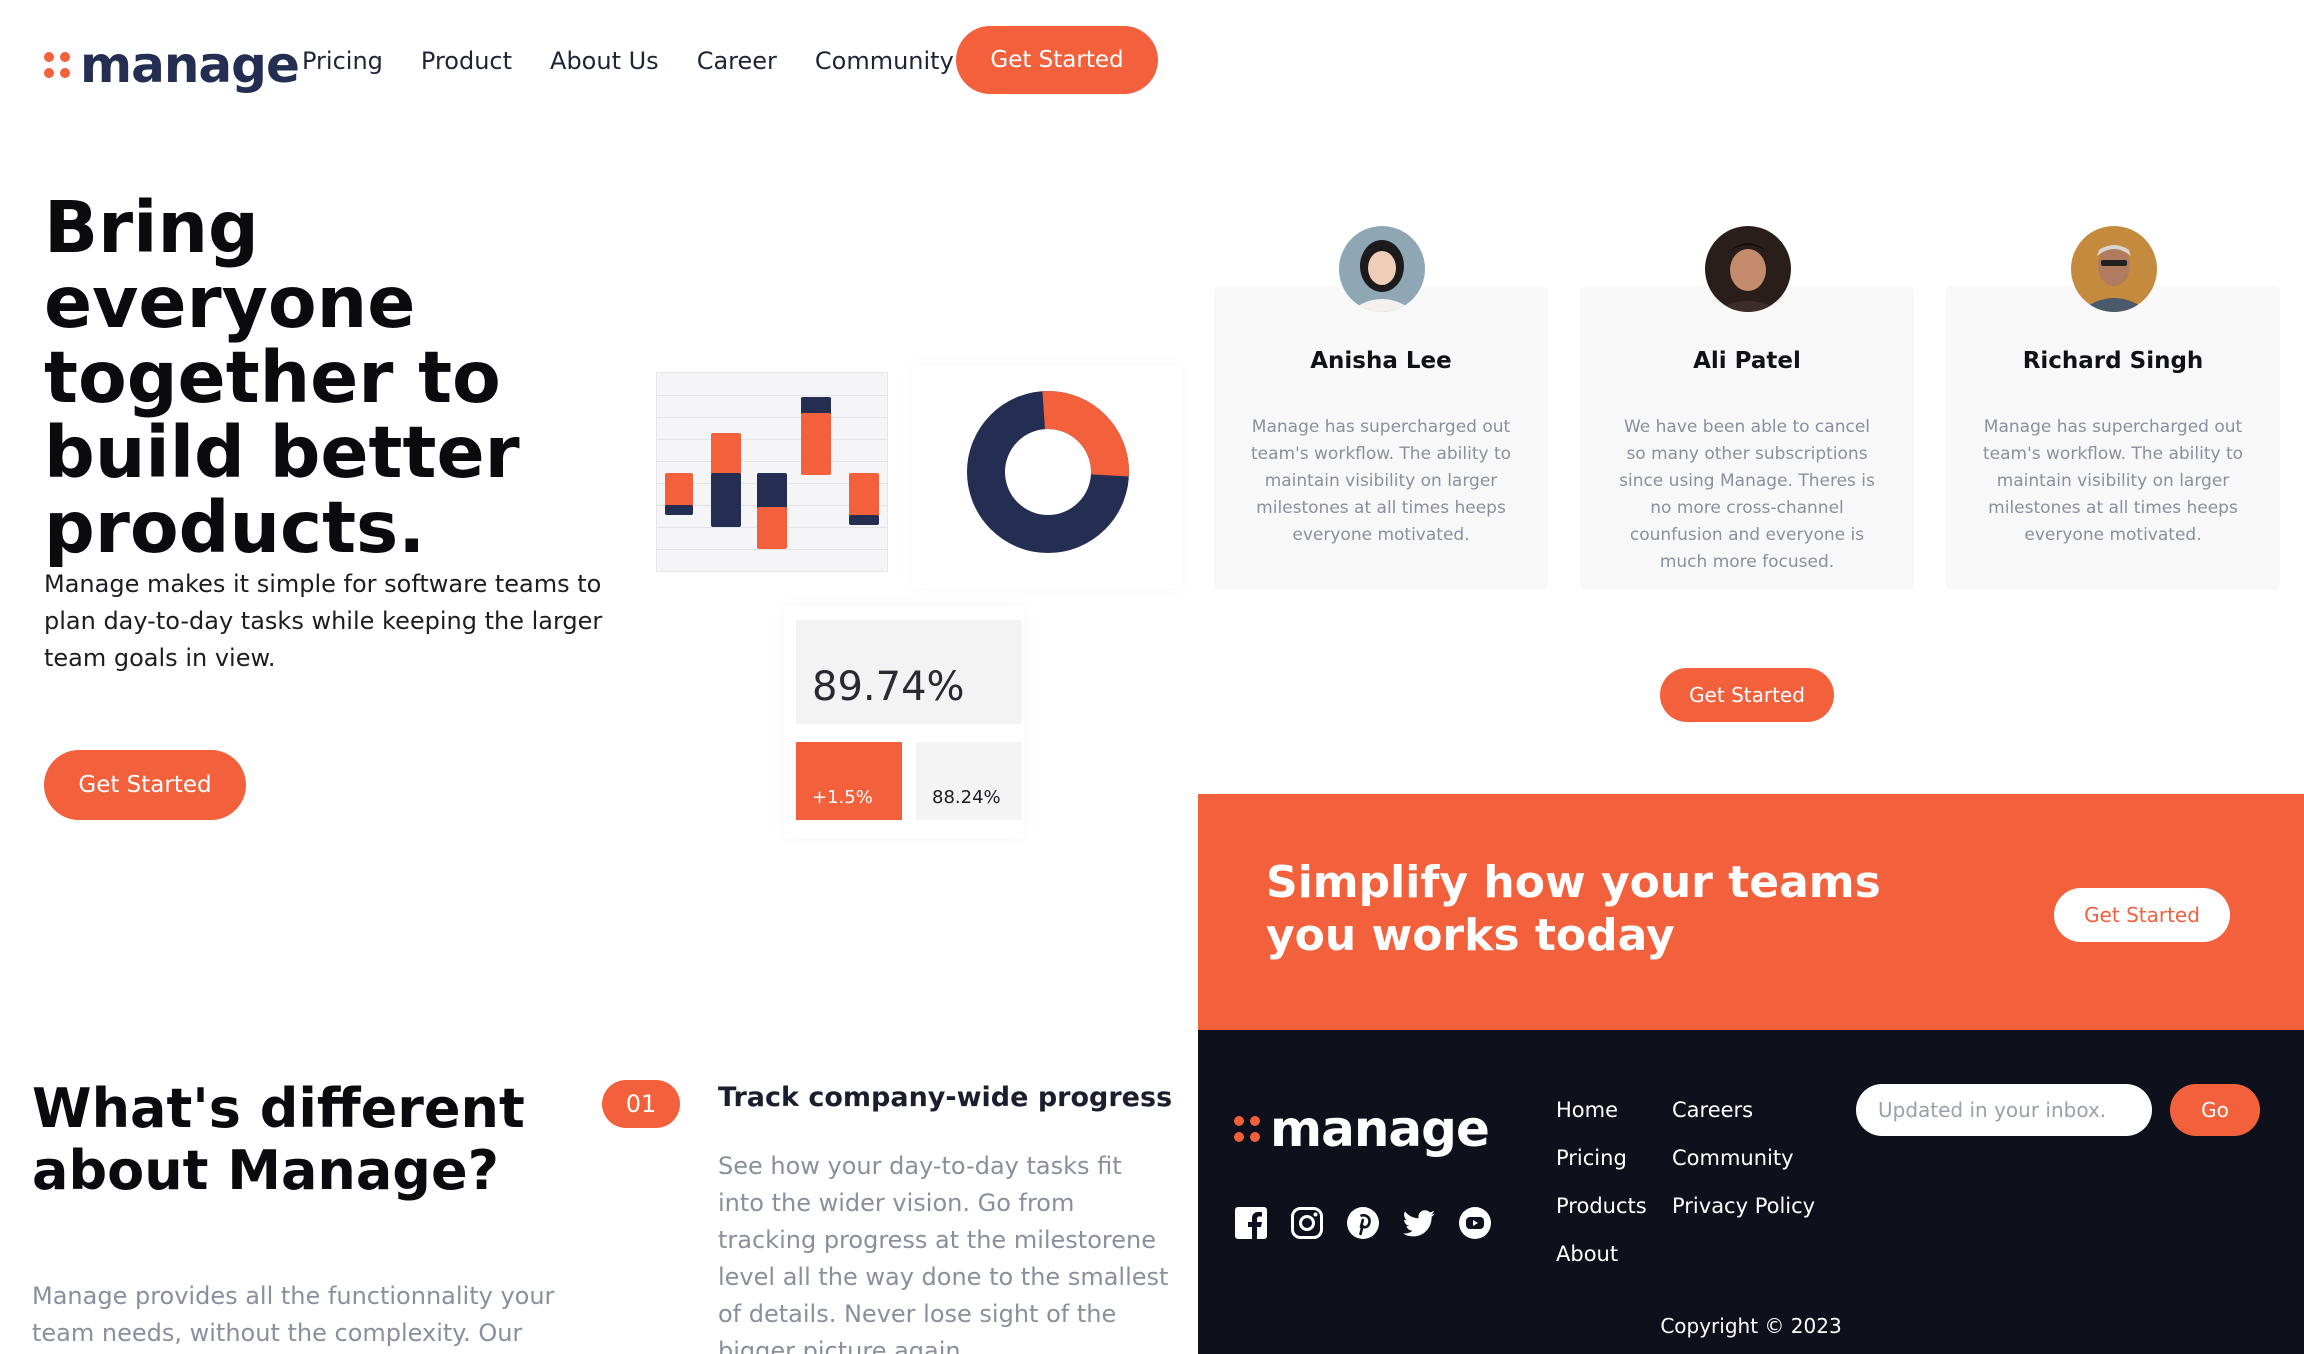 Image resolution: width=2304 pixels, height=1354 pixels. I want to click on testimonial-name: Anisha Lee, so click(1381, 361).